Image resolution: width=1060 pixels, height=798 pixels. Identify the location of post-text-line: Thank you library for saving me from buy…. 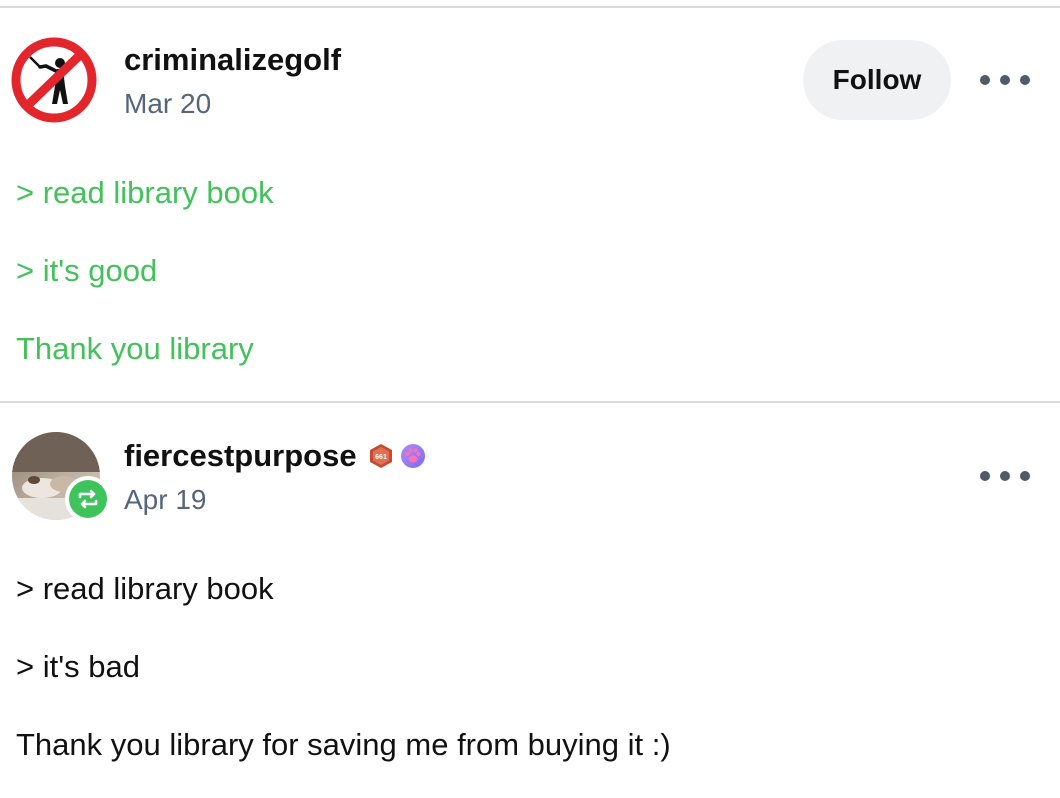
(343, 744).